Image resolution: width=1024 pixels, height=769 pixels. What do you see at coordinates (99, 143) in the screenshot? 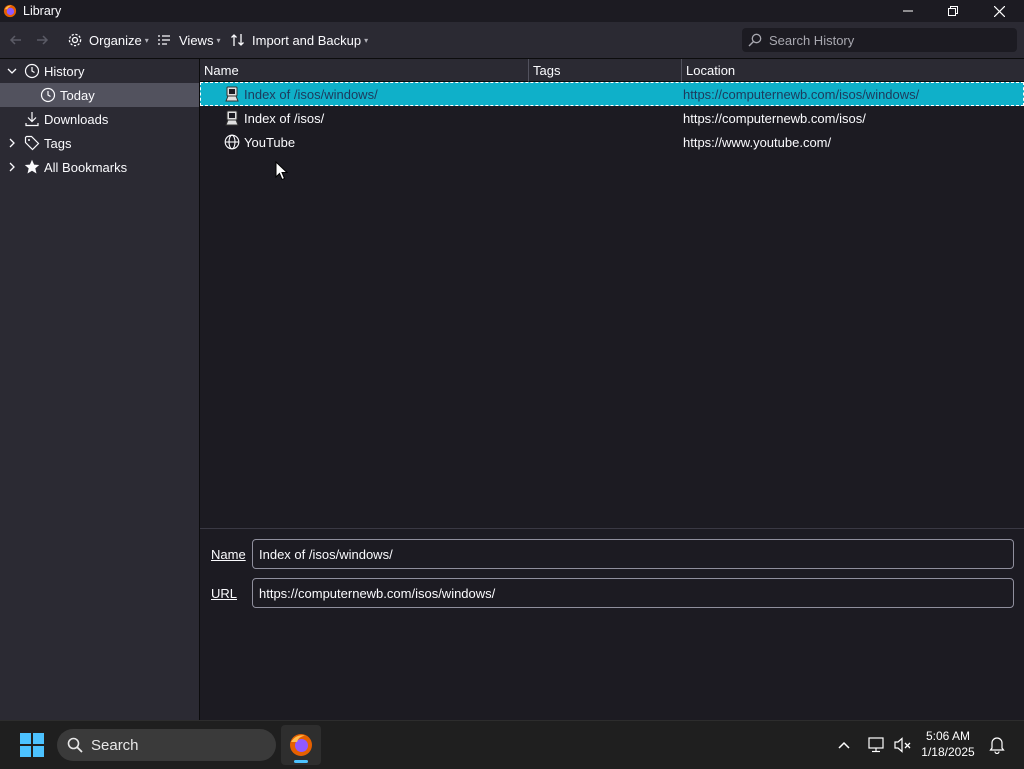
I see `sidebar-item-tags: Tags` at bounding box center [99, 143].